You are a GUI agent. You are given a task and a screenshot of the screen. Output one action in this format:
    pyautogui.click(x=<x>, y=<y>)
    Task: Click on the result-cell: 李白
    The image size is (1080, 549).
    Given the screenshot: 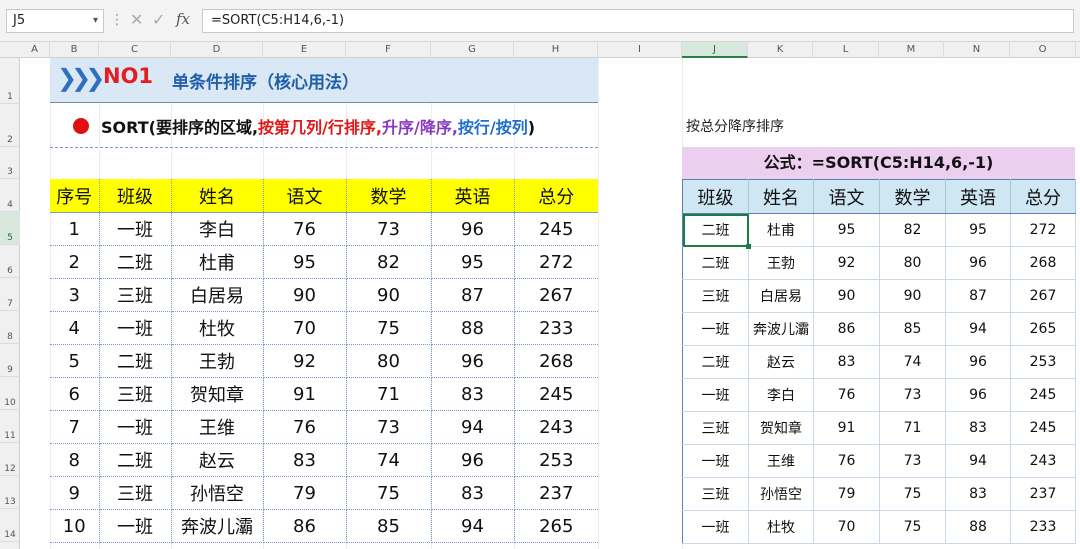 What is the action you would take?
    pyautogui.click(x=781, y=395)
    